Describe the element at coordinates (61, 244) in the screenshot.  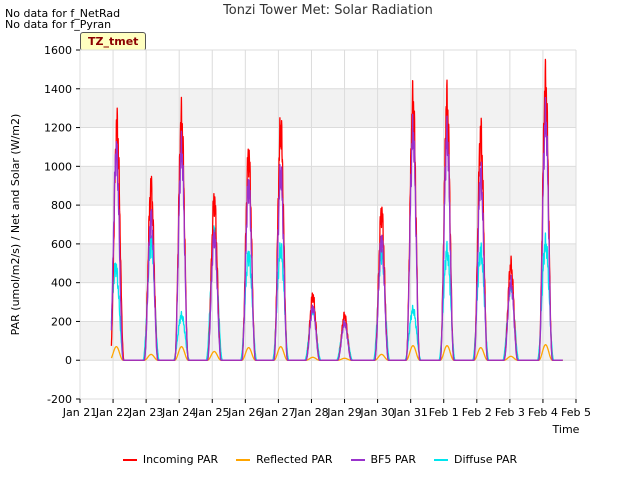
I see `y-tick-label: 600` at that location.